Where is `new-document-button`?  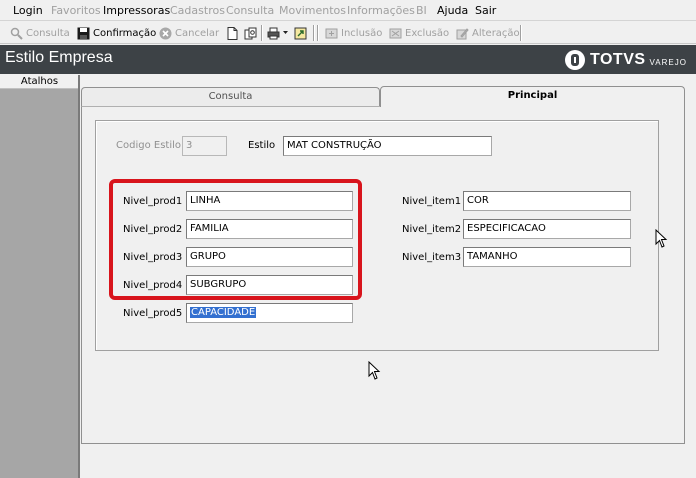
new-document-button is located at coordinates (232, 33).